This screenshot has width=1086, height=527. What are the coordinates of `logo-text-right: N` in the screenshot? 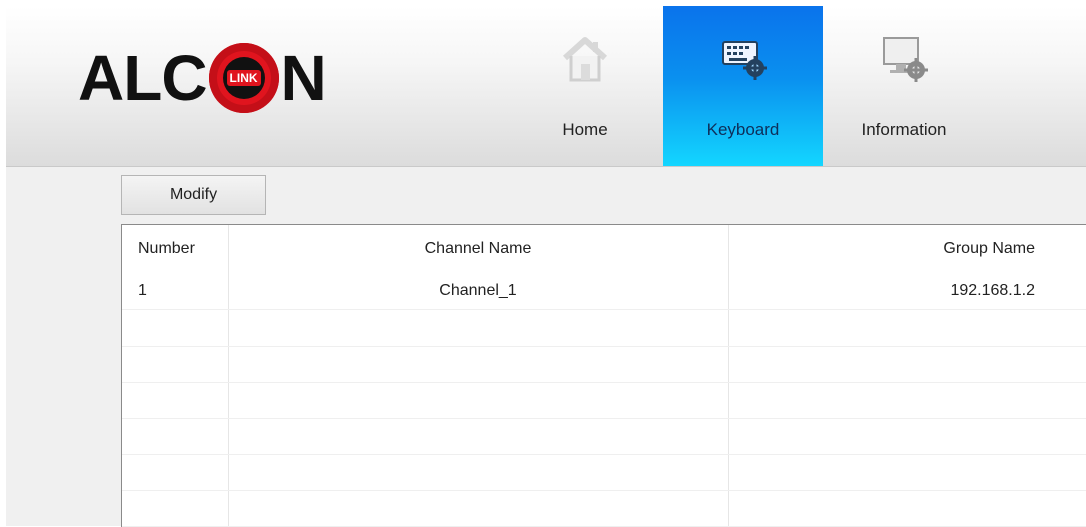 It's located at (303, 78).